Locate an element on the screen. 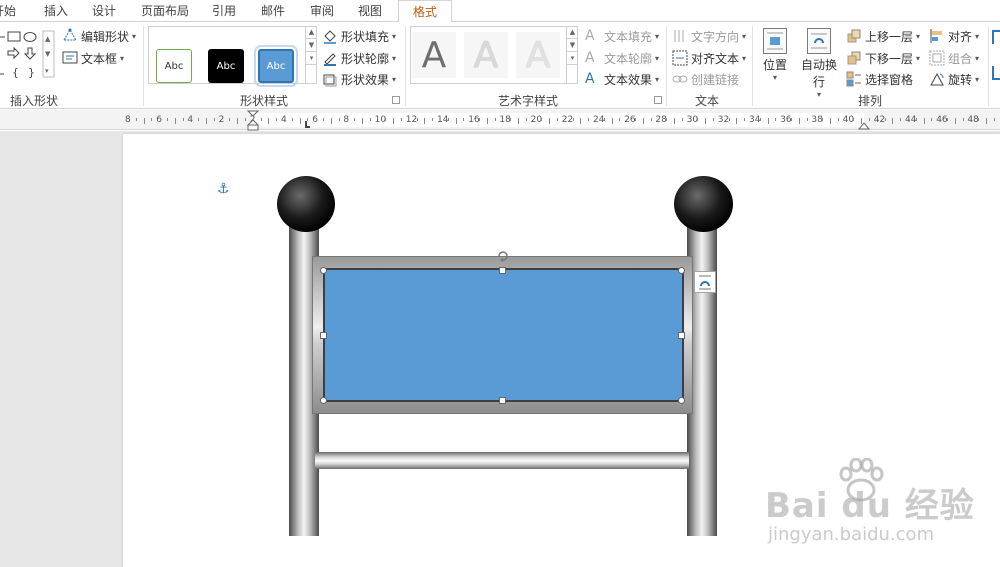 The image size is (1000, 567). send-backward-button: 下移一层 ▾ is located at coordinates (883, 58).